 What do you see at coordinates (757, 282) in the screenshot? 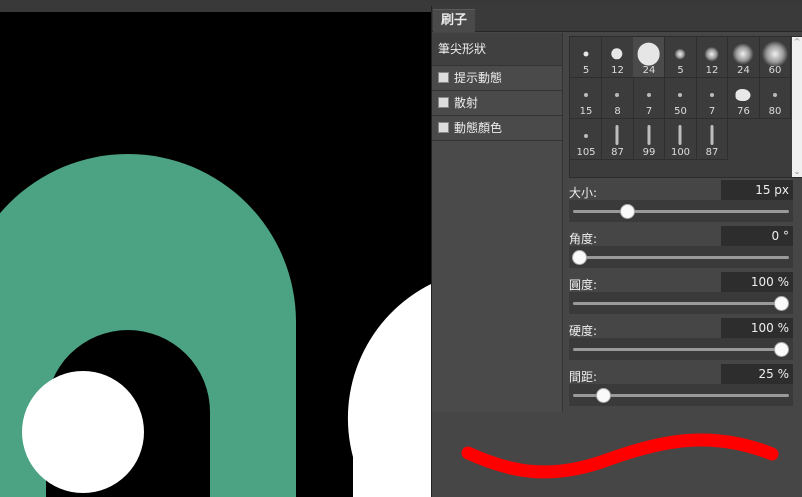
I see `roundness-value-field: 100 %` at bounding box center [757, 282].